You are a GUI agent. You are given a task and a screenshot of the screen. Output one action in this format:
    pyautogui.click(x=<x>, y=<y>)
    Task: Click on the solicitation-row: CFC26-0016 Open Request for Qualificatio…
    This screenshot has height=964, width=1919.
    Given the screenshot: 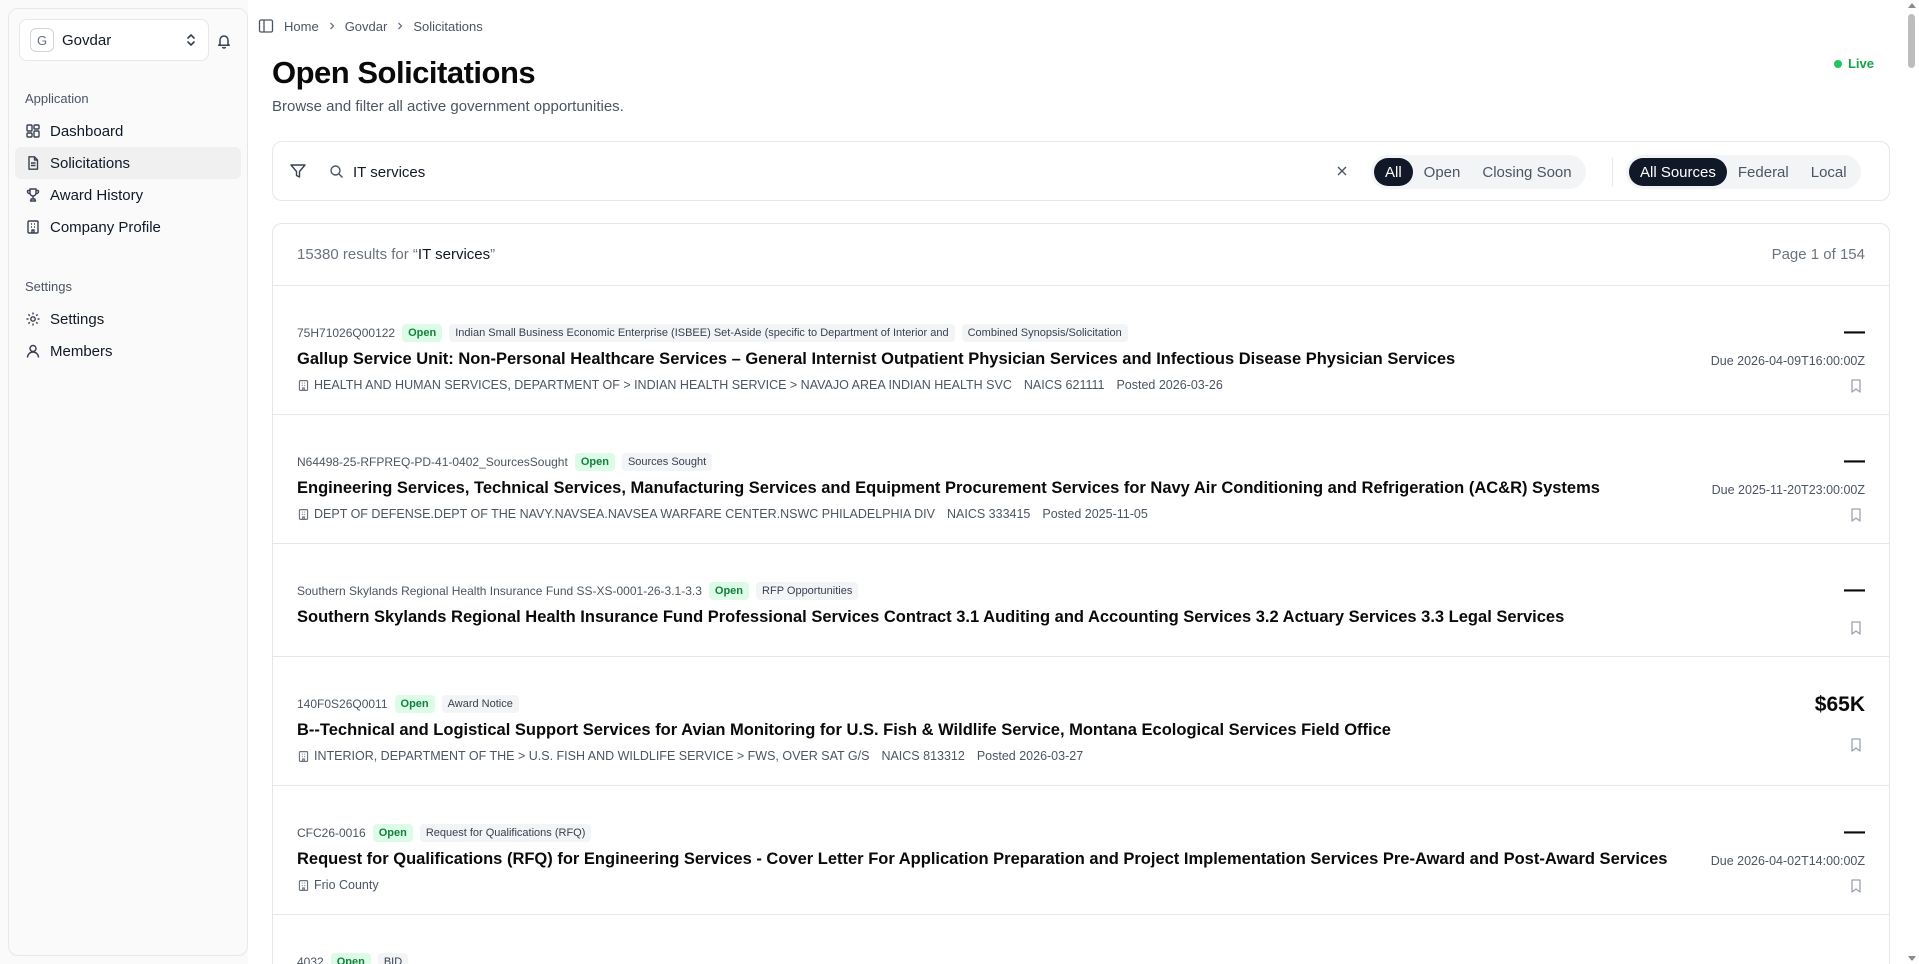 What is the action you would take?
    pyautogui.click(x=1081, y=850)
    